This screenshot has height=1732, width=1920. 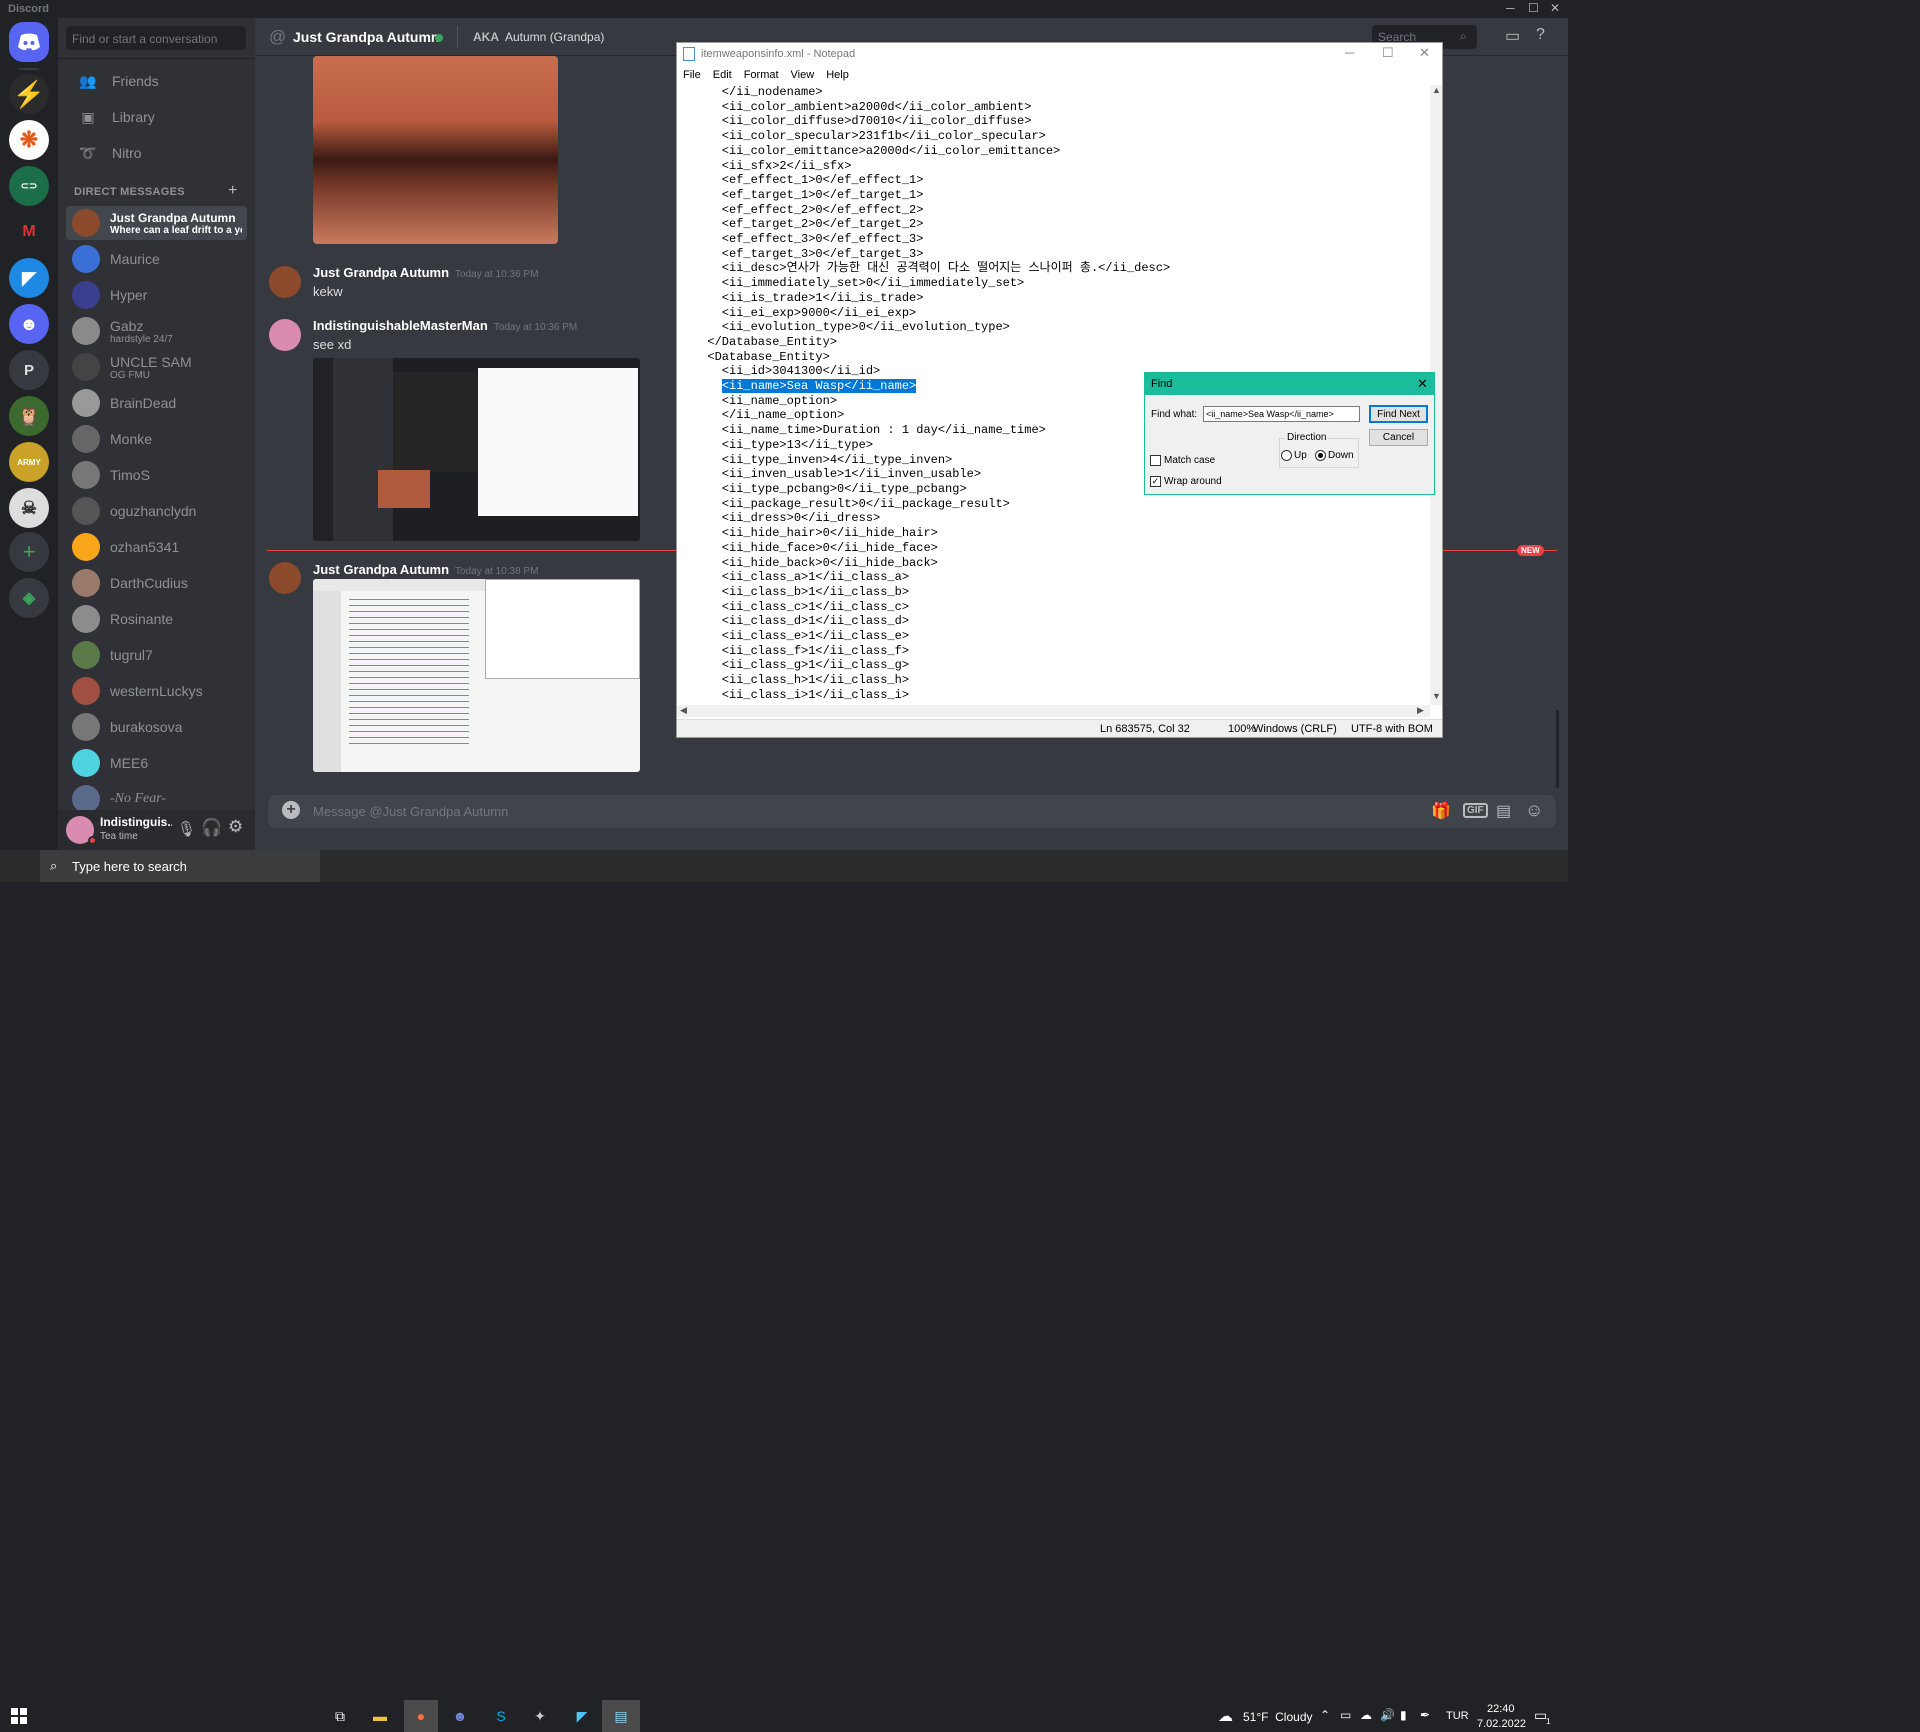 What do you see at coordinates (1501, 1724) in the screenshot?
I see `clock-date: 7.02.2022` at bounding box center [1501, 1724].